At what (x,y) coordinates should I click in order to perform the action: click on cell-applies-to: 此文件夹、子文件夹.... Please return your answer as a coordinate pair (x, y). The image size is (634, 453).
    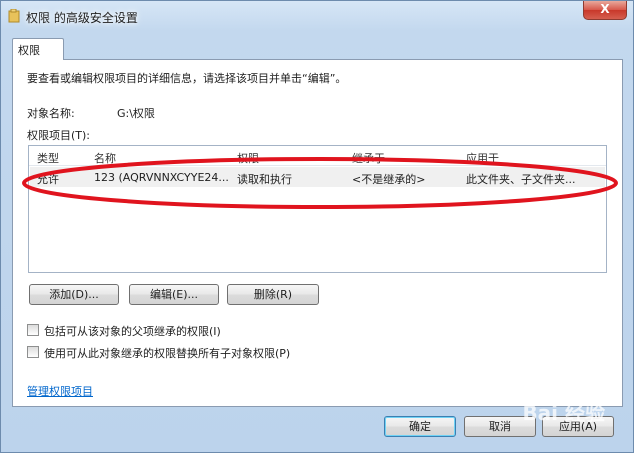
    Looking at the image, I should click on (521, 179).